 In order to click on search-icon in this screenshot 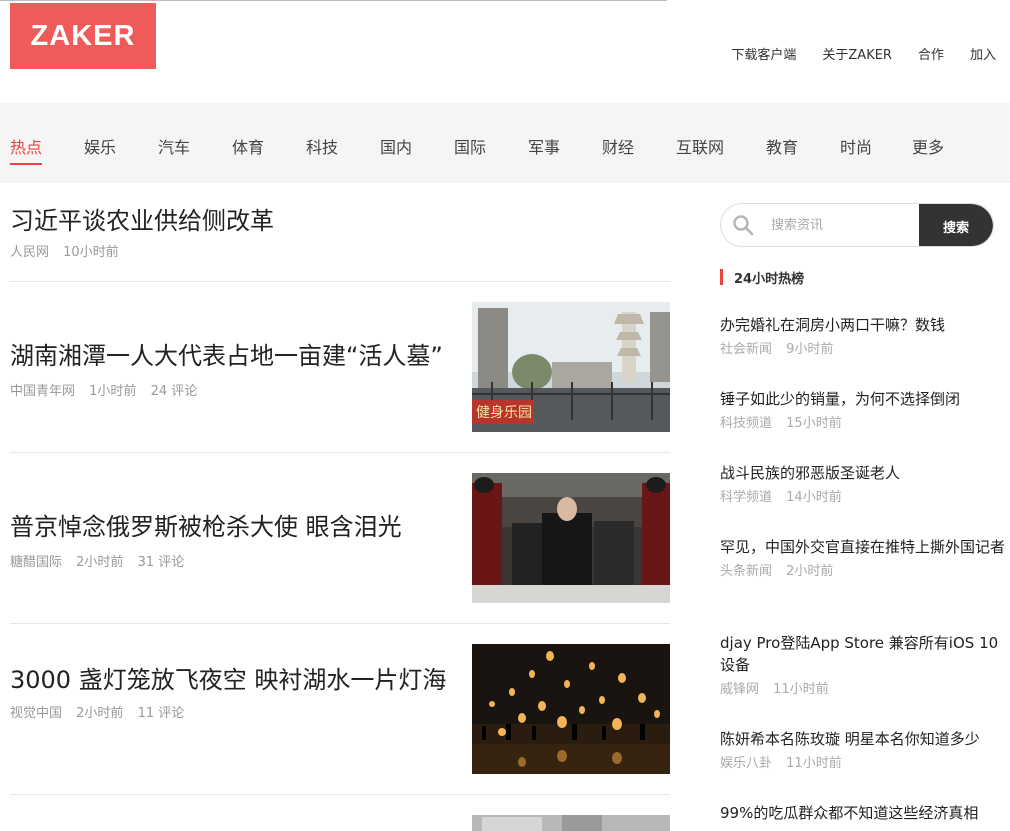, I will do `click(743, 225)`.